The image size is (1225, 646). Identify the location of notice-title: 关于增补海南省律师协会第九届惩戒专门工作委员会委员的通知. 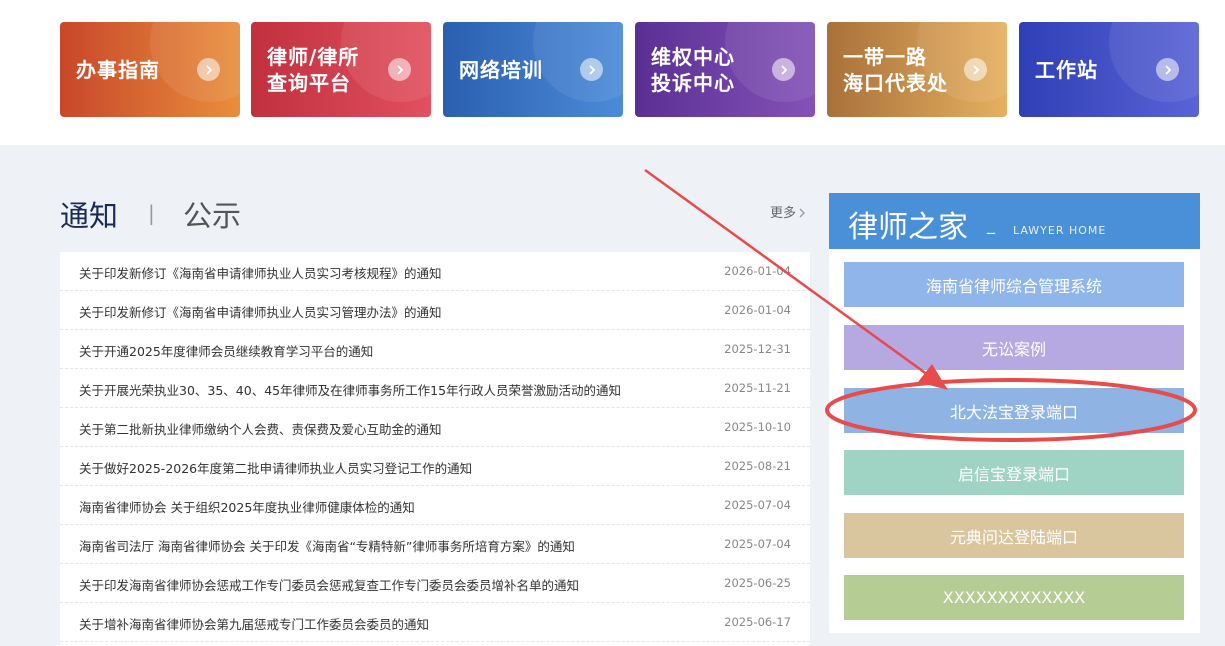
(254, 623).